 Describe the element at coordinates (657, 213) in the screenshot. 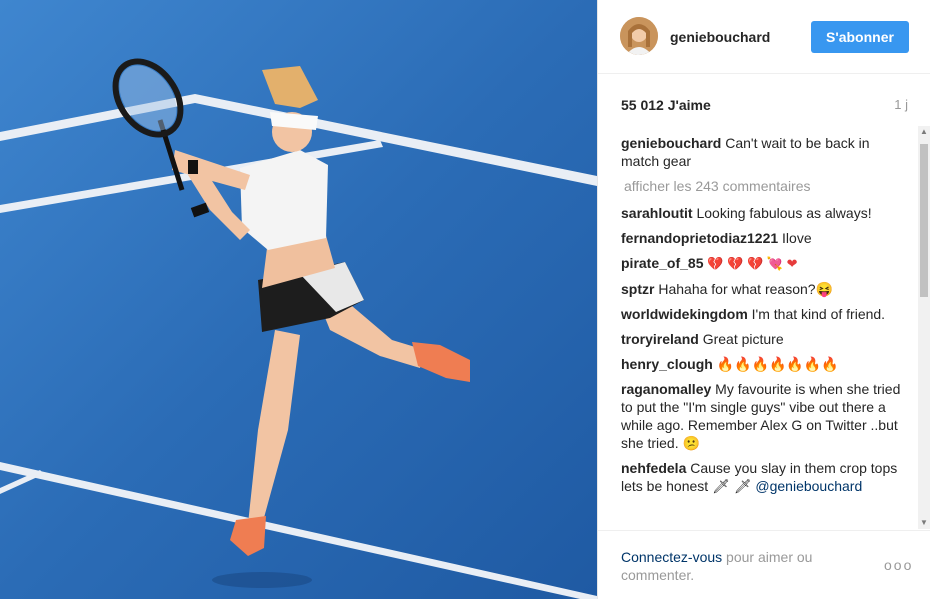

I see `comment-username: sarahloutit` at that location.